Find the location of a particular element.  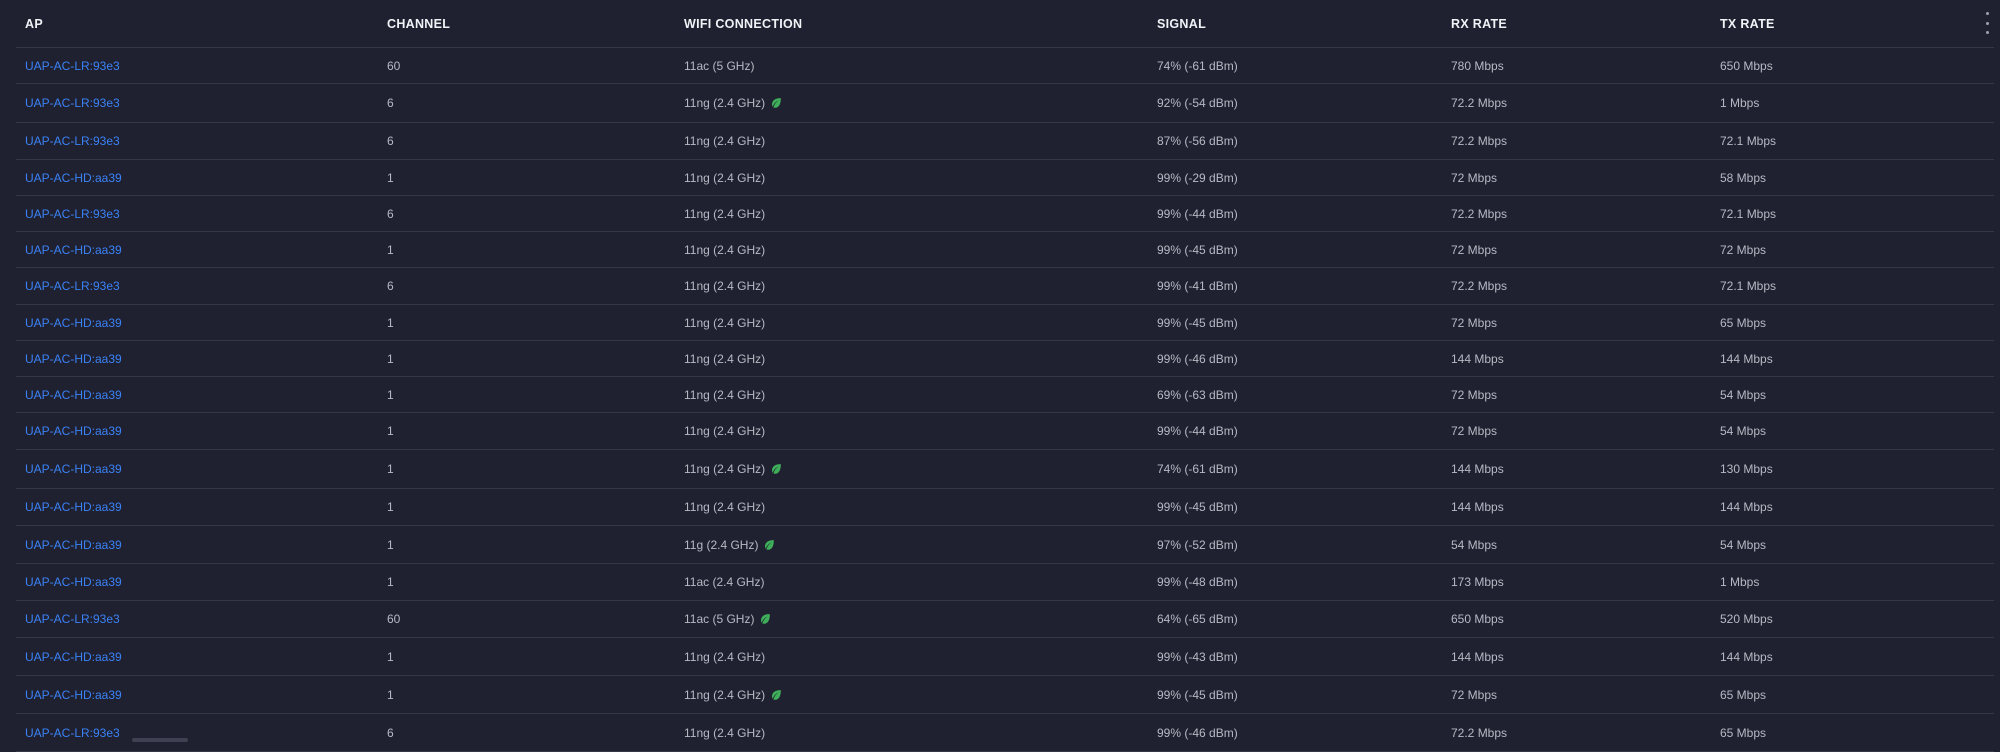

tx-rate-value: 72 Mbps is located at coordinates (1743, 249).